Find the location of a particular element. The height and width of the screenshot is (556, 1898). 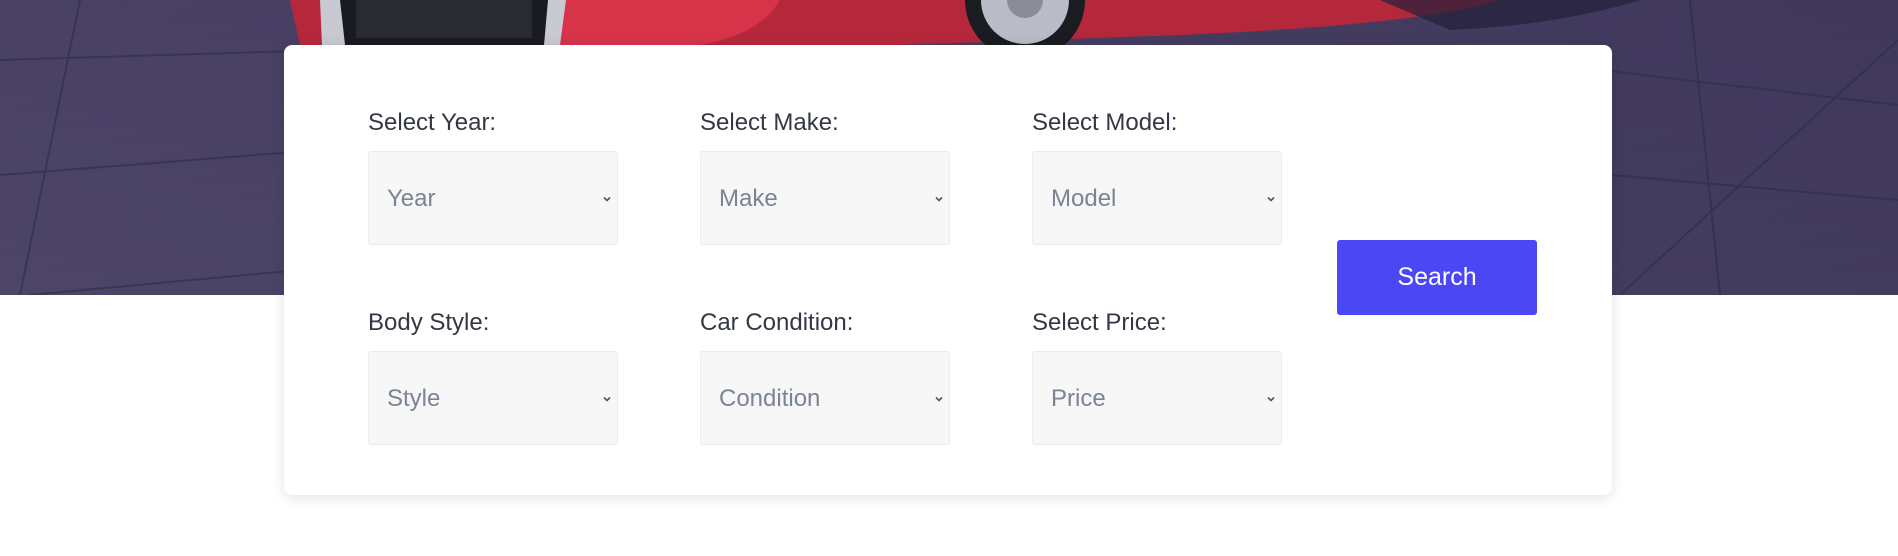

make-label: Select Make: is located at coordinates (769, 122).